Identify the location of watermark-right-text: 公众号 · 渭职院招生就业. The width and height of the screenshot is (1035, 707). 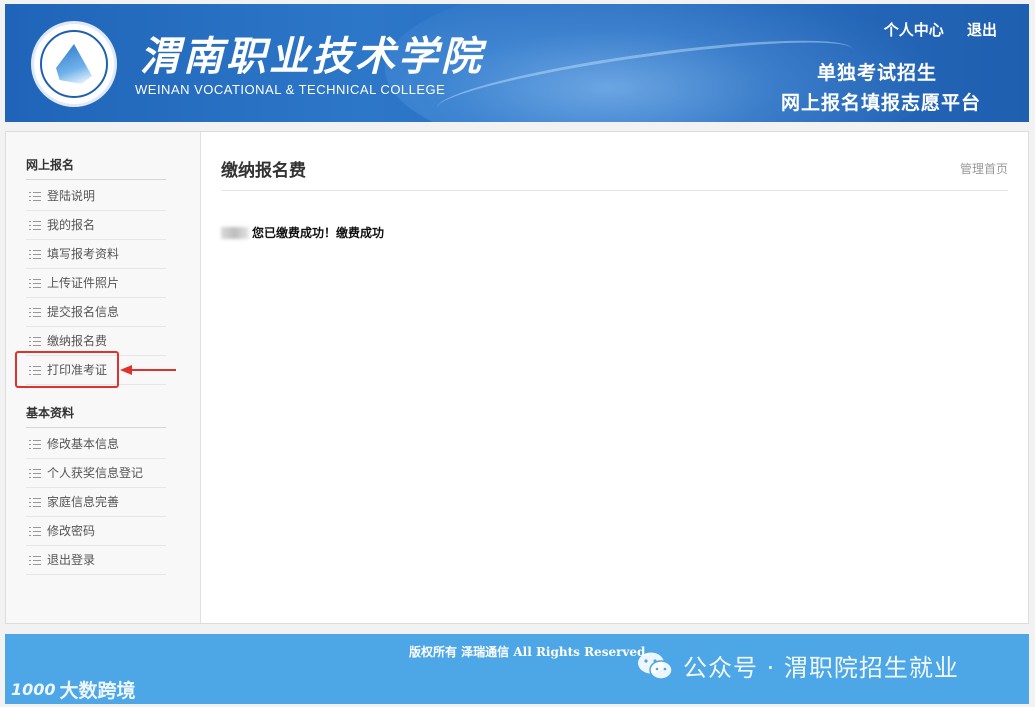
(821, 668).